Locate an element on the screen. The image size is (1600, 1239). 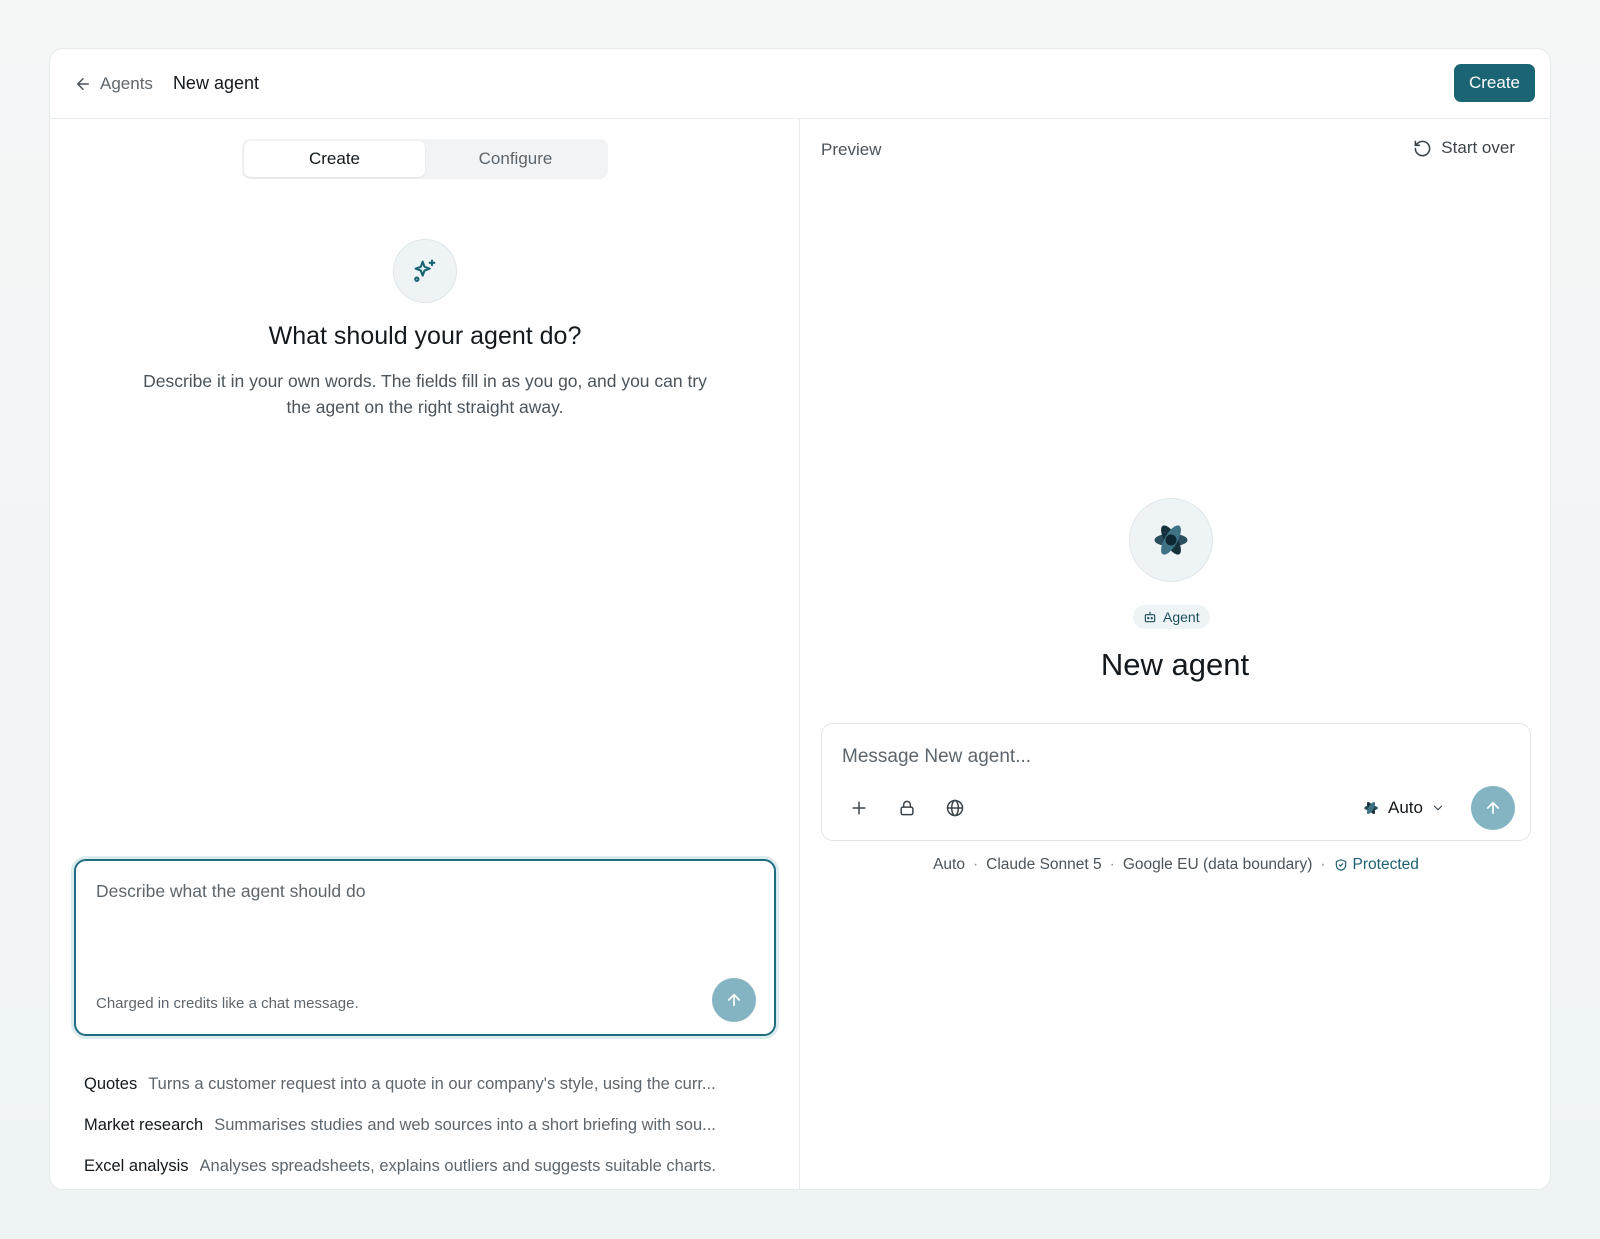
start-over-button: Start over is located at coordinates (1464, 148).